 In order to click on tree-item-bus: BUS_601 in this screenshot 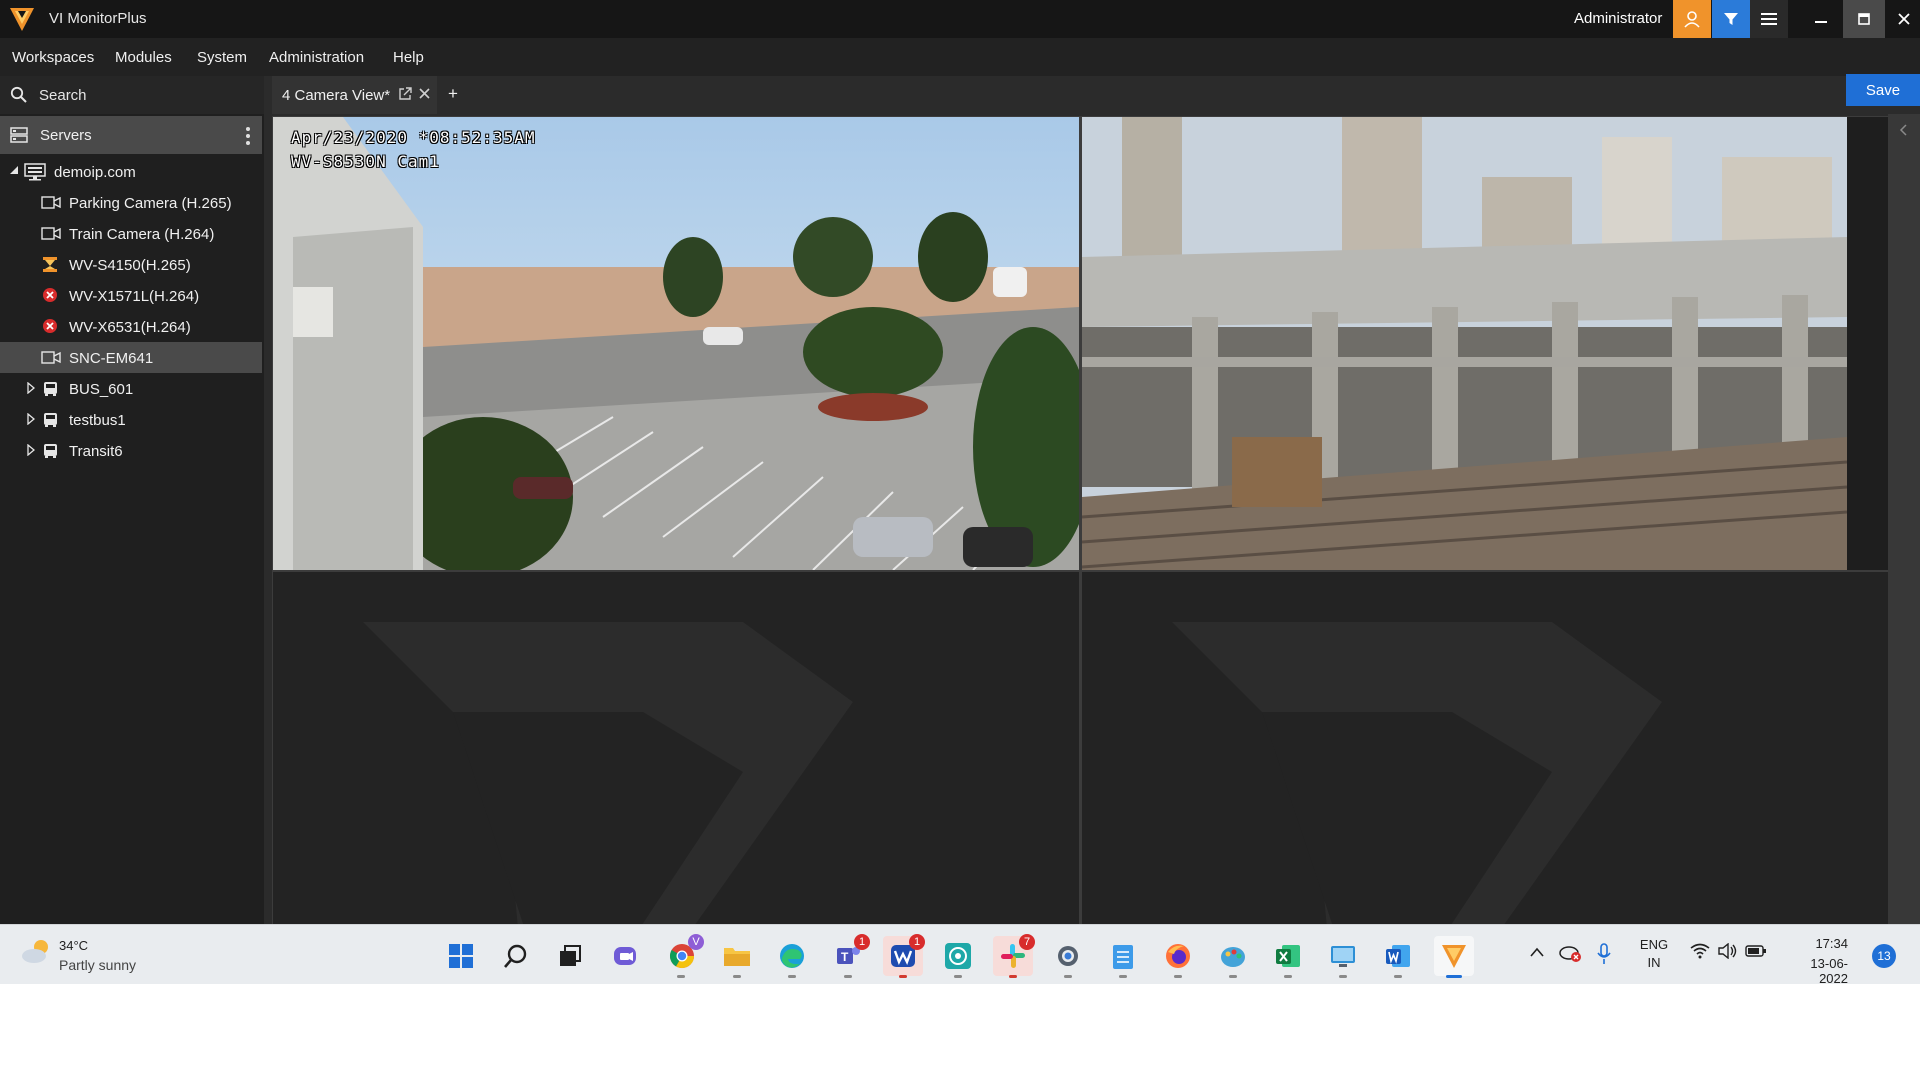, I will do `click(131, 388)`.